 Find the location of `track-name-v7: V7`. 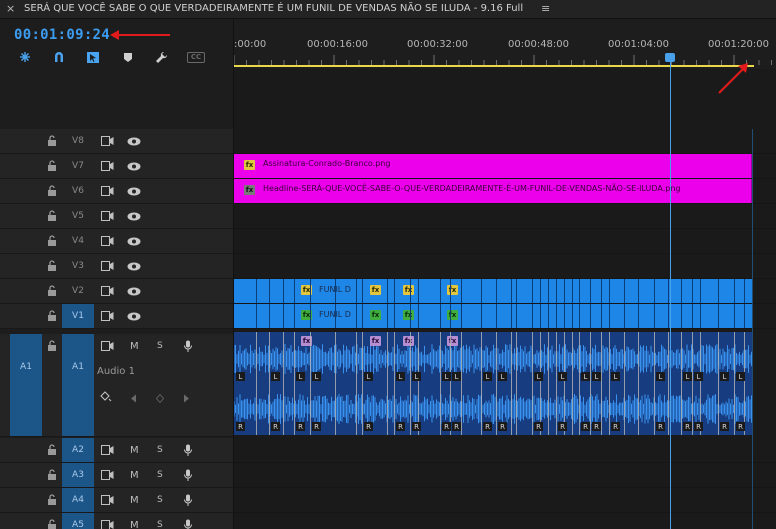

track-name-v7: V7 is located at coordinates (78, 166).